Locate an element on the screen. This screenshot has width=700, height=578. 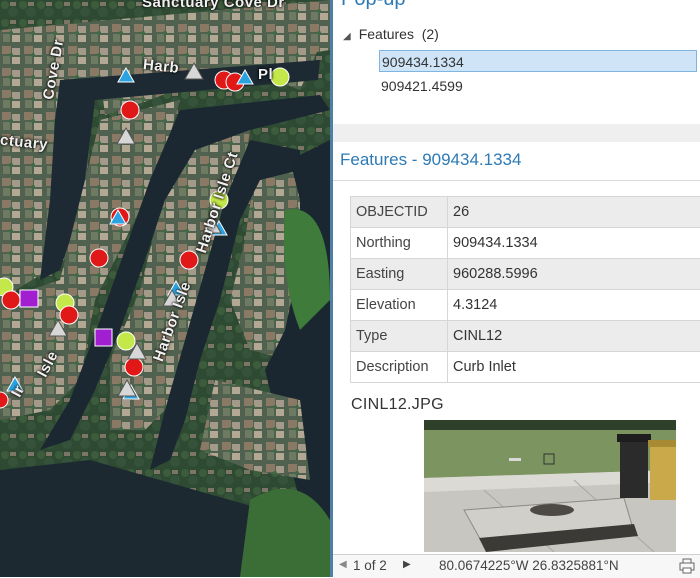
collapse-caret-icon: ◢ is located at coordinates (347, 36).